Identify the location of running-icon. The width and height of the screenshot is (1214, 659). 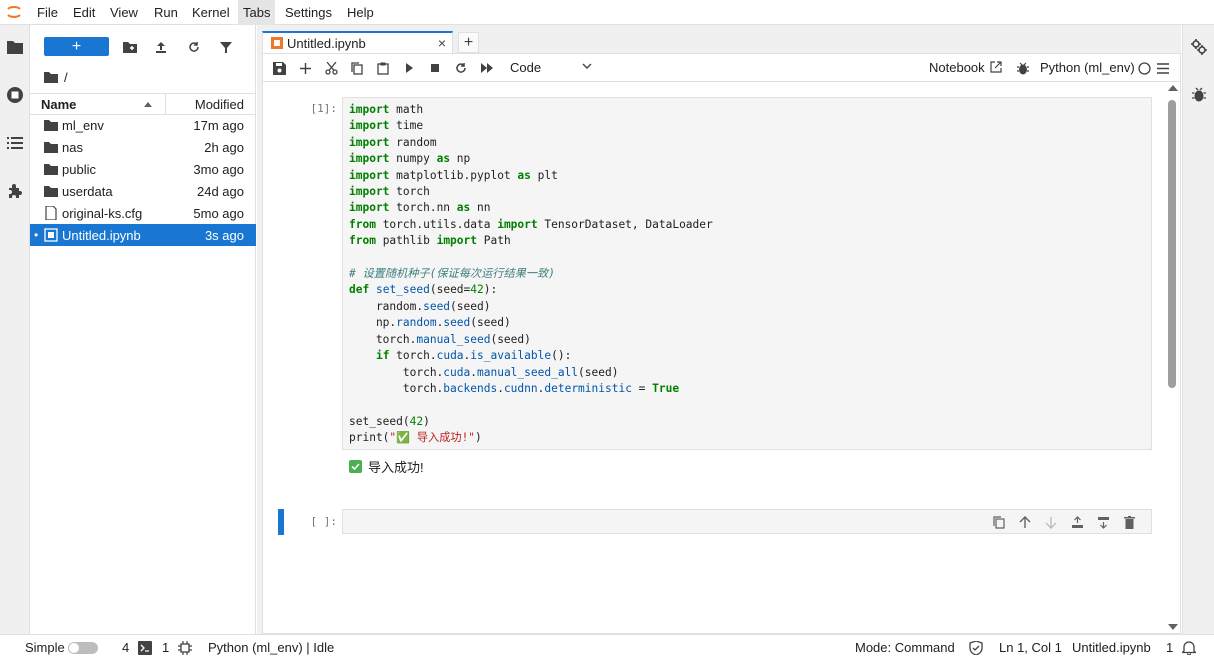
(15, 95).